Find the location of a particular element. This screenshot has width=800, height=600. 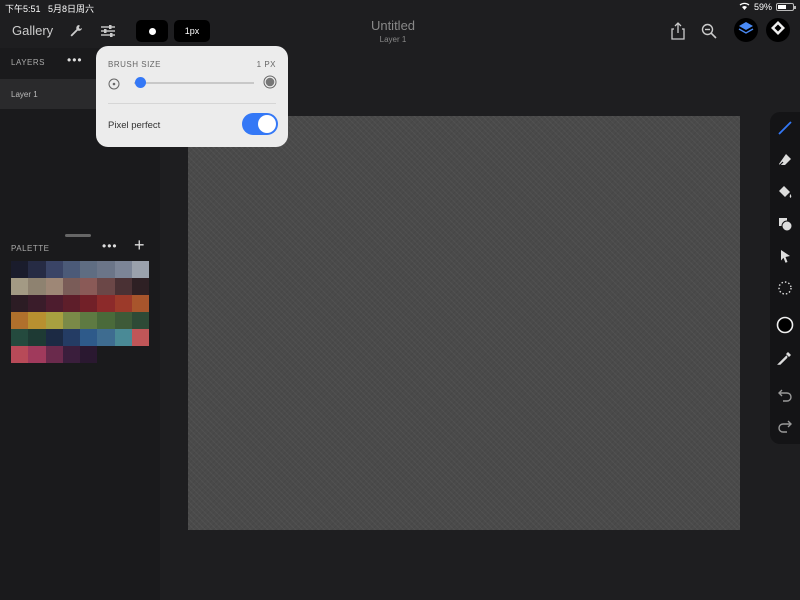

layers-icon is located at coordinates (746, 30).